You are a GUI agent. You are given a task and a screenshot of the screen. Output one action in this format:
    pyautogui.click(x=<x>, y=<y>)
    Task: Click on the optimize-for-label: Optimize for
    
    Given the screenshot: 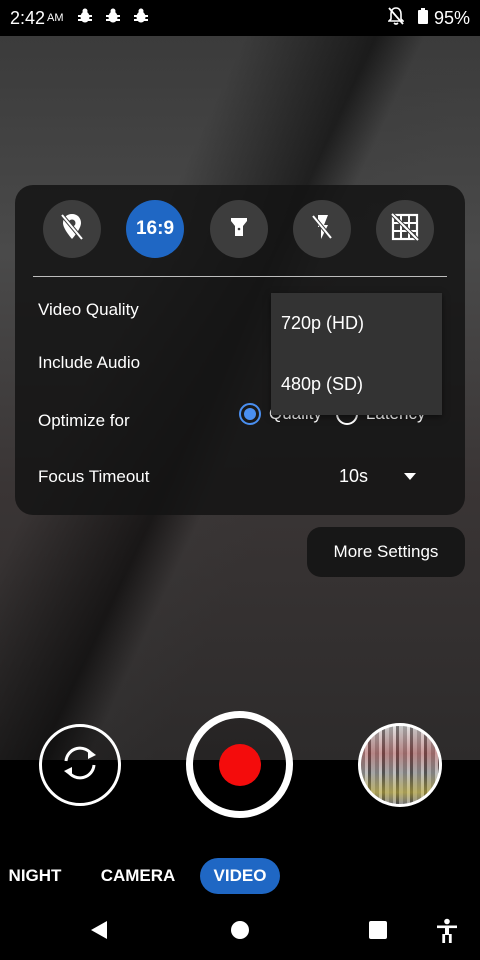 What is the action you would take?
    pyautogui.click(x=84, y=420)
    